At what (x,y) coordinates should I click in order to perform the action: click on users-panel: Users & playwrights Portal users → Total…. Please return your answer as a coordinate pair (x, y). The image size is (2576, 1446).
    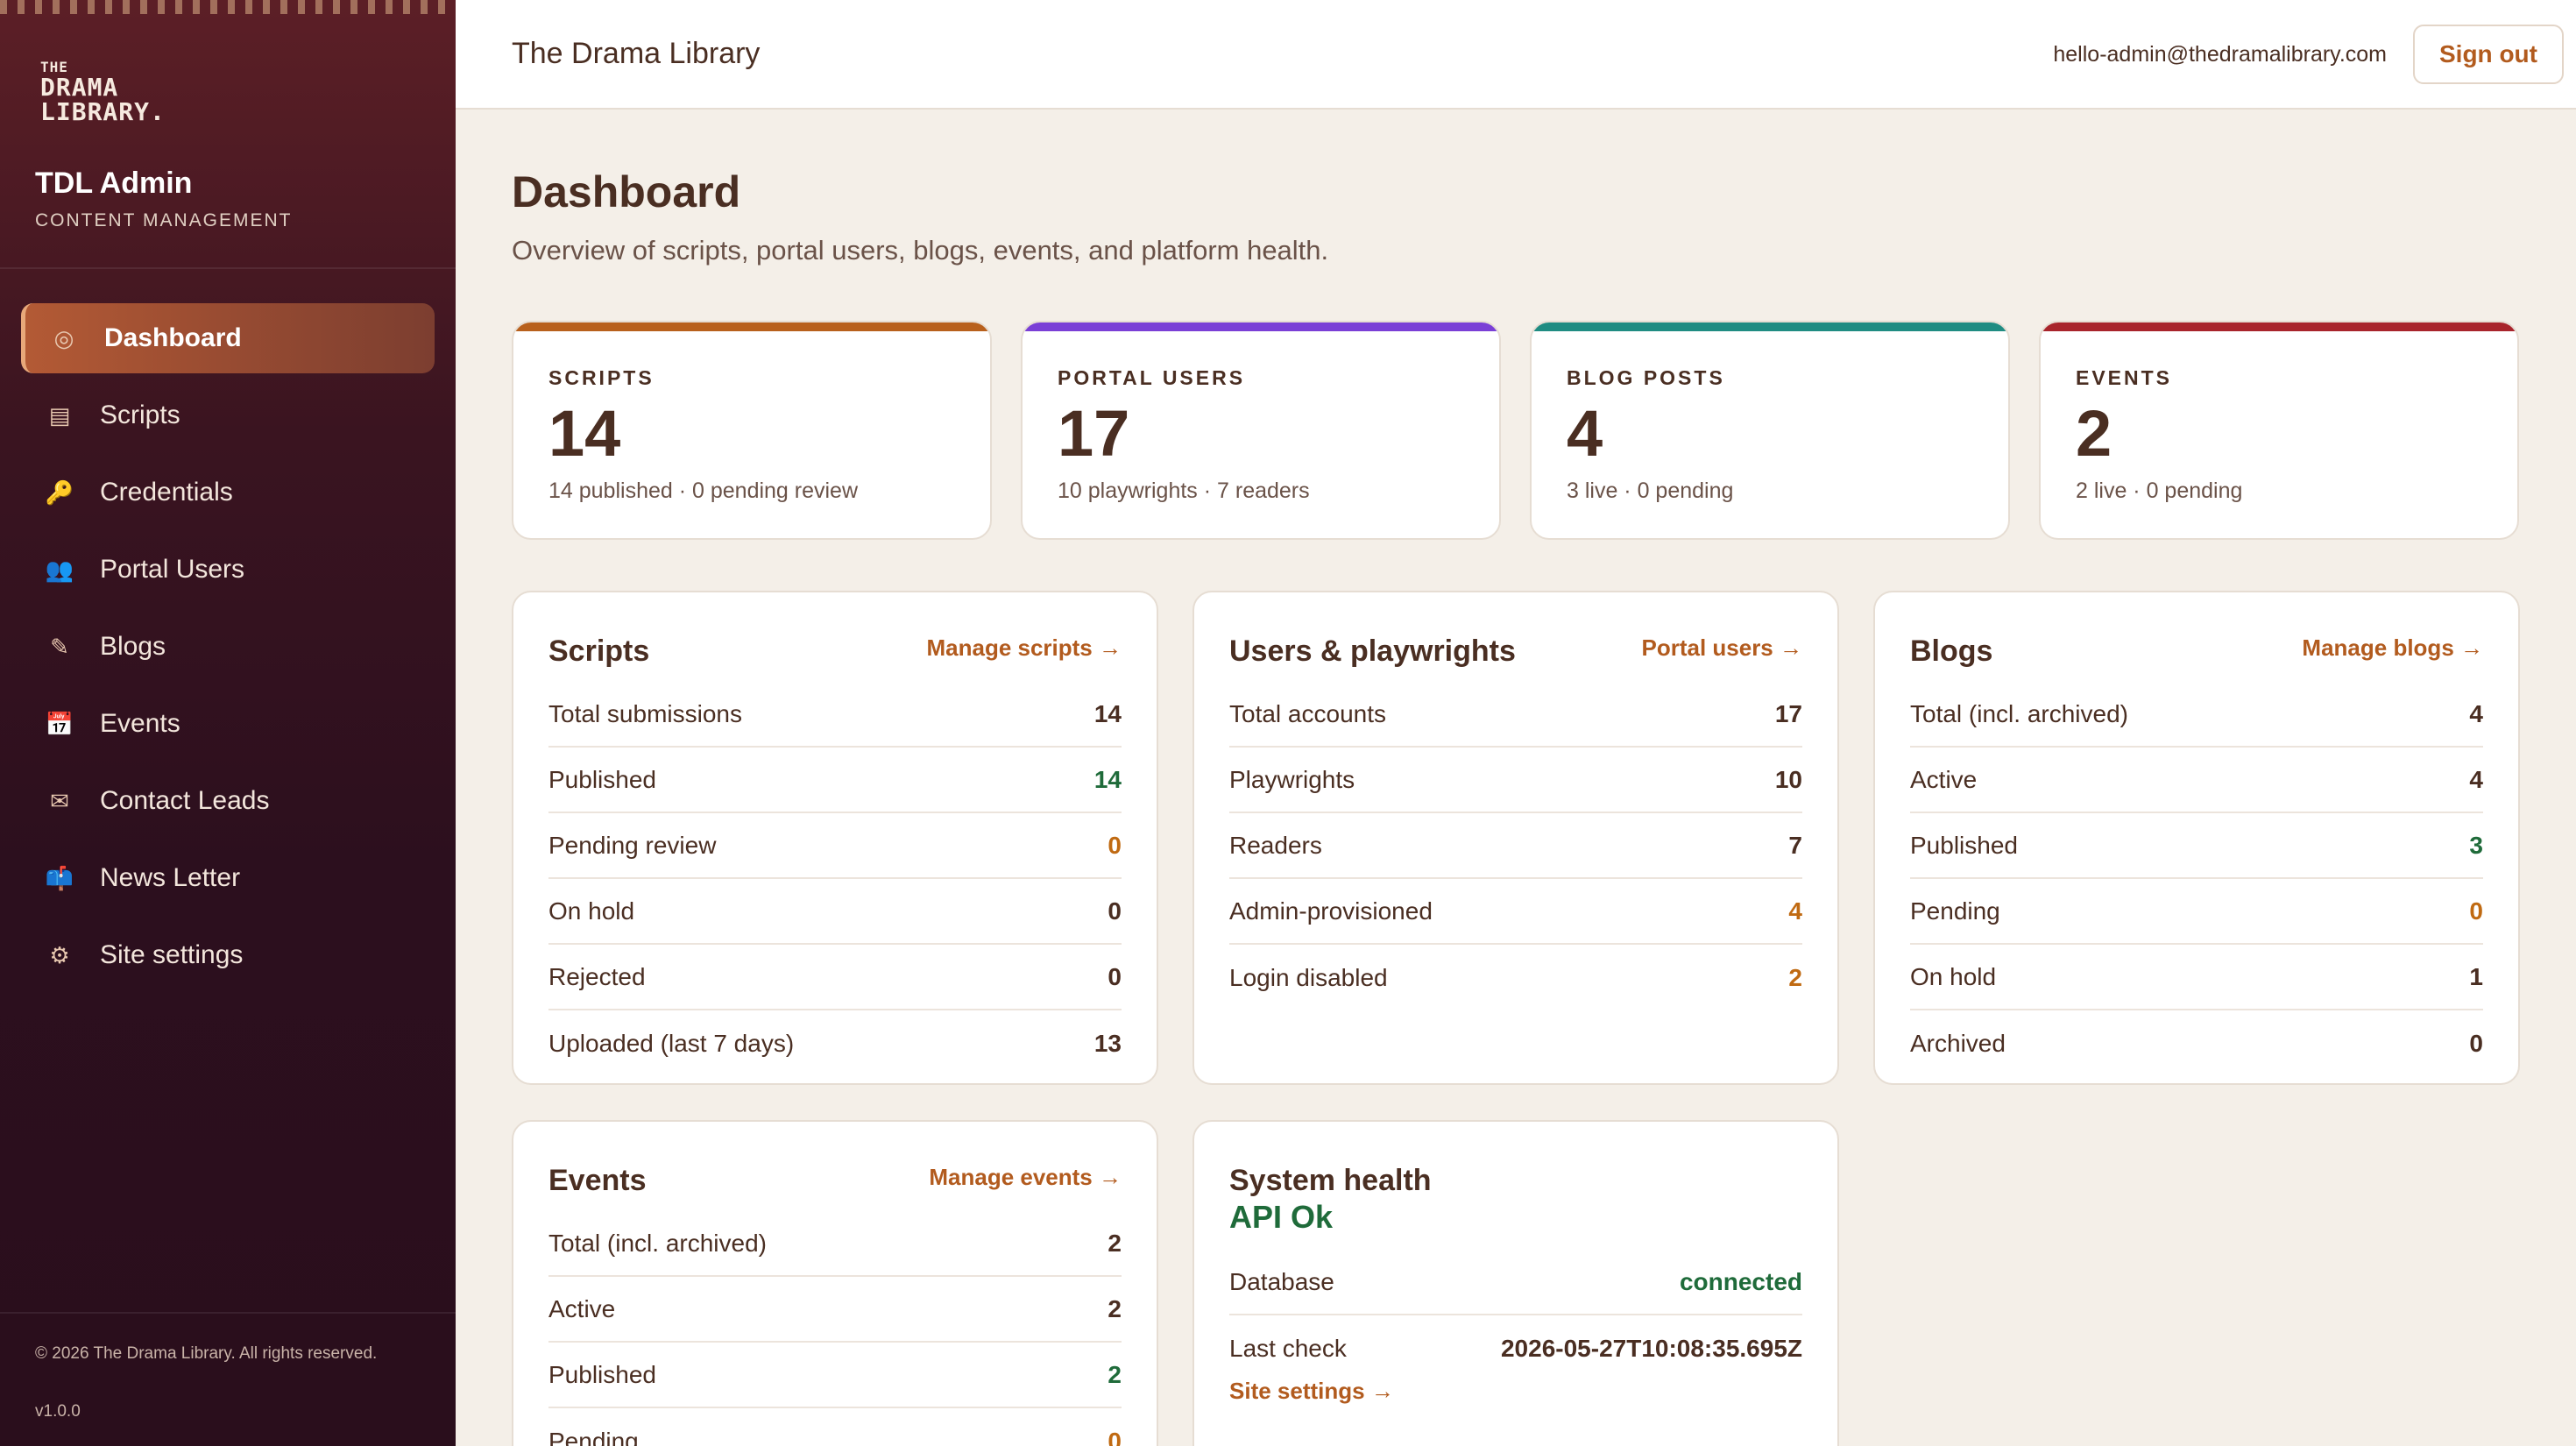
    Looking at the image, I should click on (1515, 838).